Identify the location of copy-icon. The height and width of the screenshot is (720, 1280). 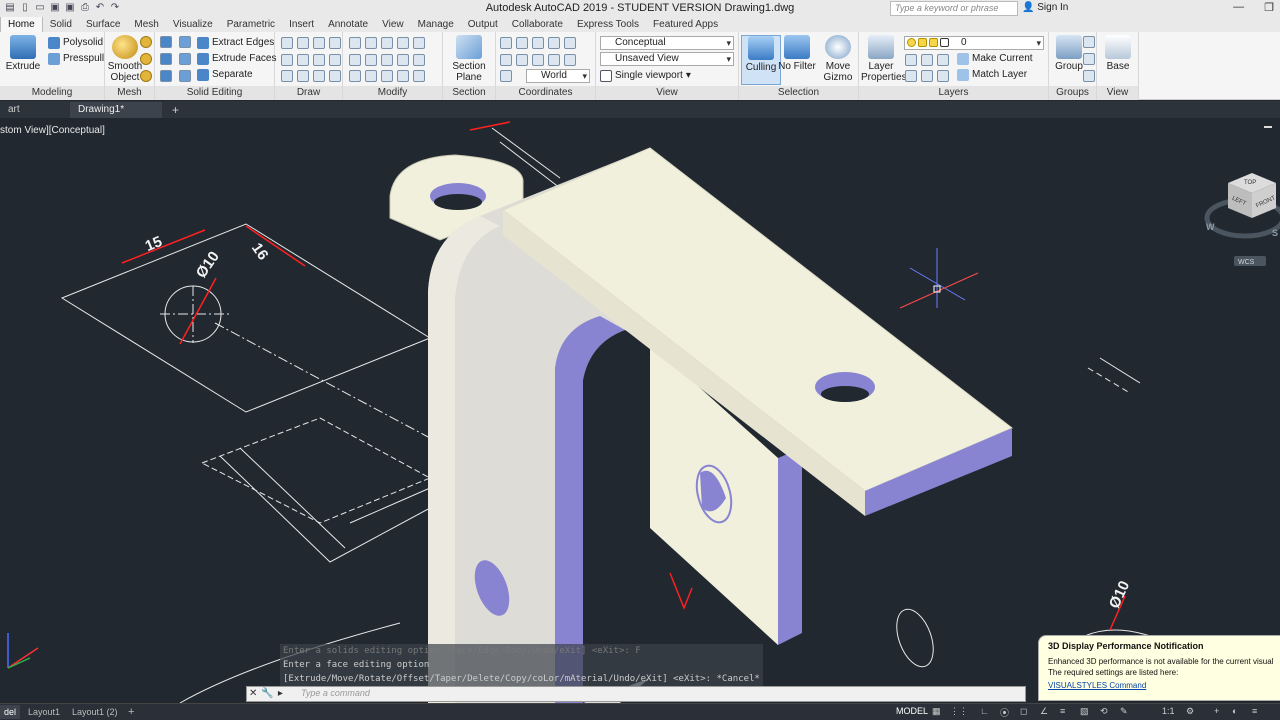
(355, 60).